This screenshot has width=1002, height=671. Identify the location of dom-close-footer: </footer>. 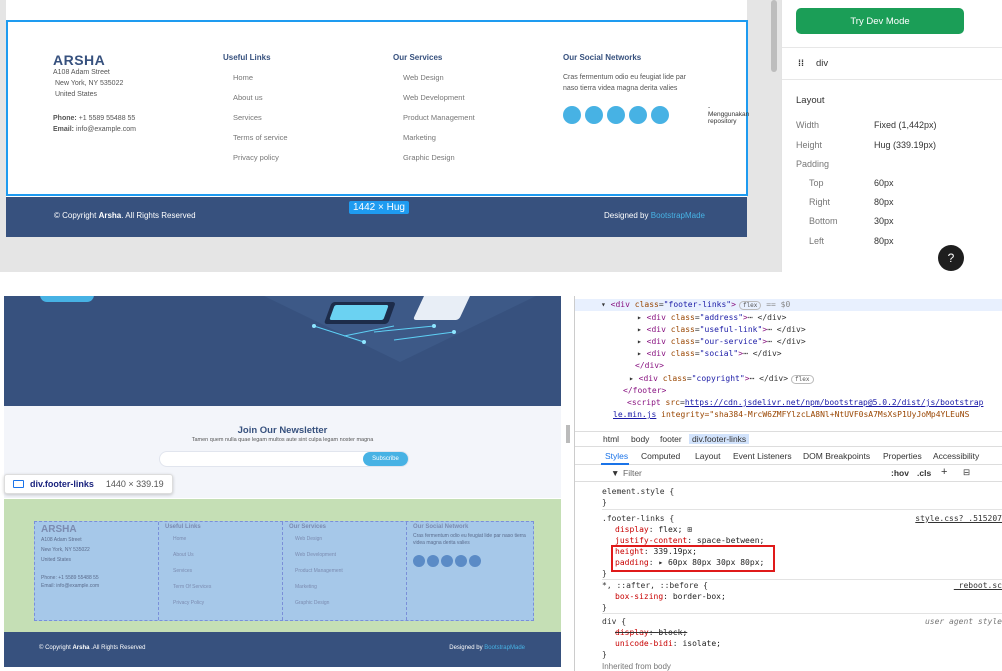
(645, 390).